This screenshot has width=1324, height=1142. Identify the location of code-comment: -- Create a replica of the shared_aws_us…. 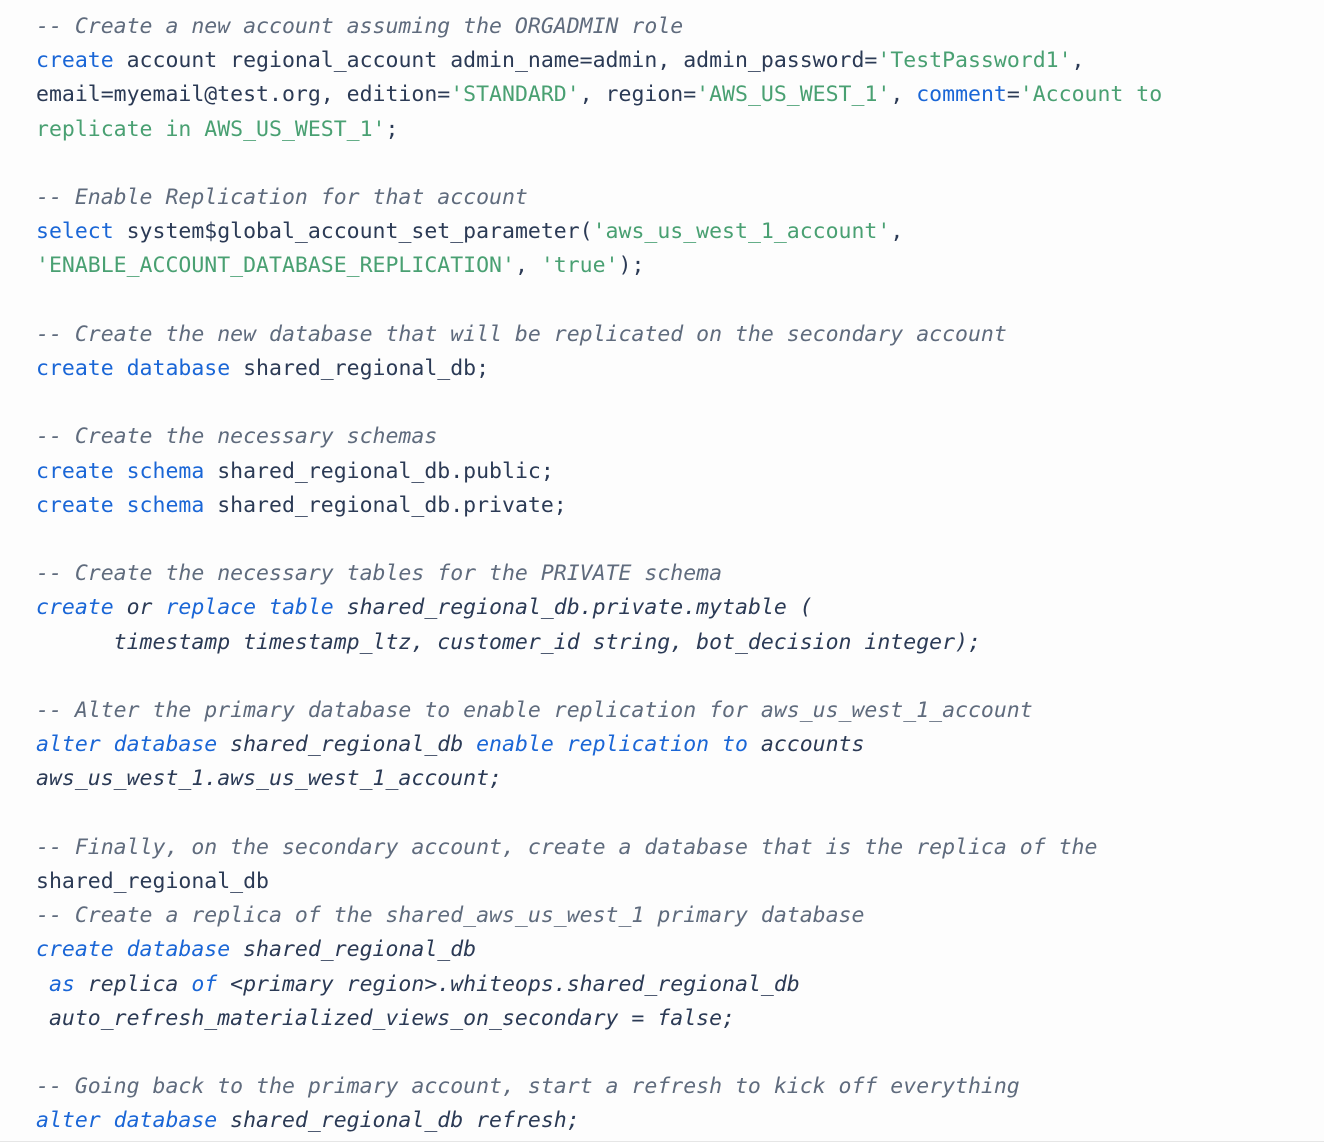
(450, 916).